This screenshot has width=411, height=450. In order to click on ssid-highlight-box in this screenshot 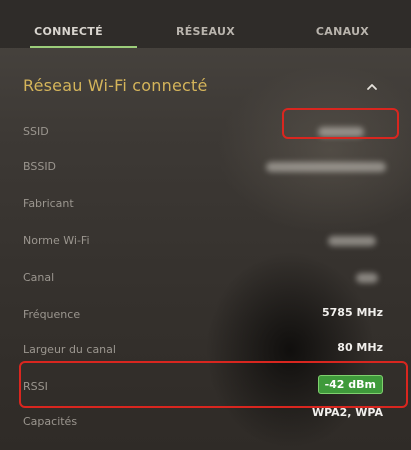, I will do `click(340, 123)`.